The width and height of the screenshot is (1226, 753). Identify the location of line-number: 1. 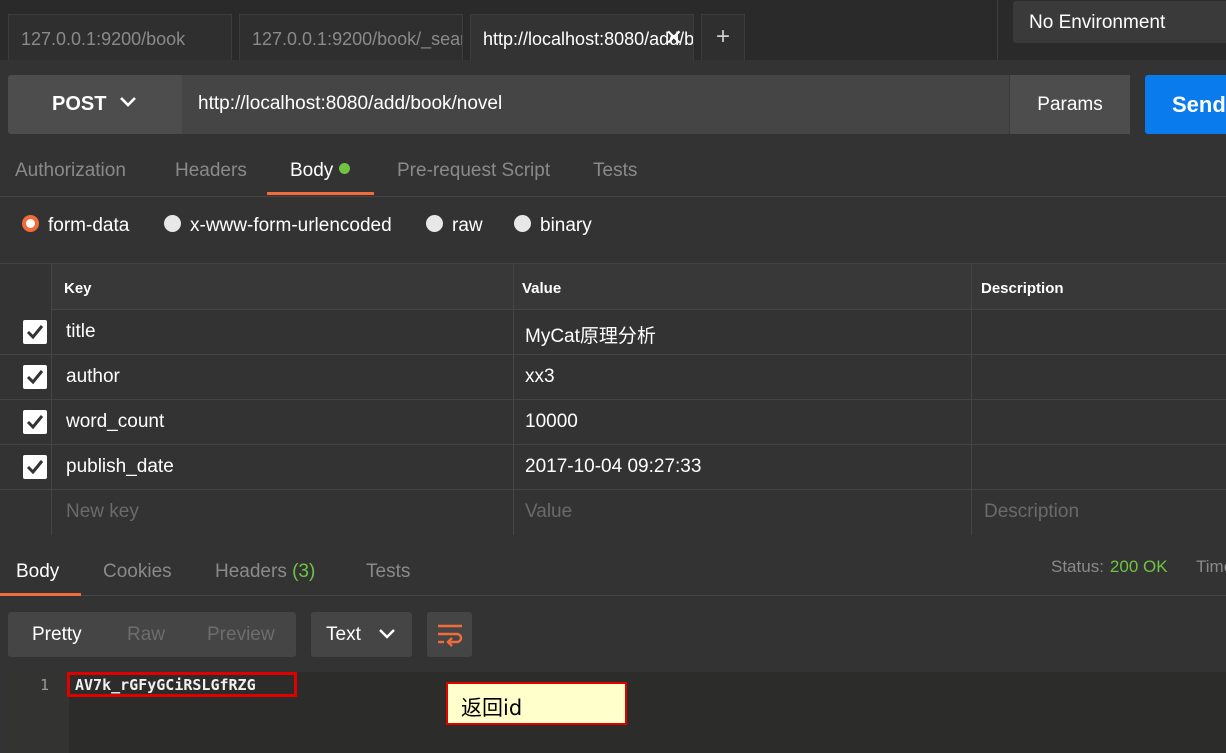
(45, 685).